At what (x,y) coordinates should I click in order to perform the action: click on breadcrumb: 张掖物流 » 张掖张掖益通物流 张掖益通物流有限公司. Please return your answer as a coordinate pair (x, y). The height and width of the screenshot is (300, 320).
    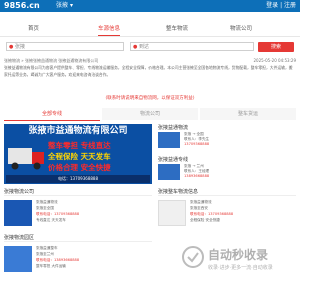
    Looking at the image, I should click on (51, 60).